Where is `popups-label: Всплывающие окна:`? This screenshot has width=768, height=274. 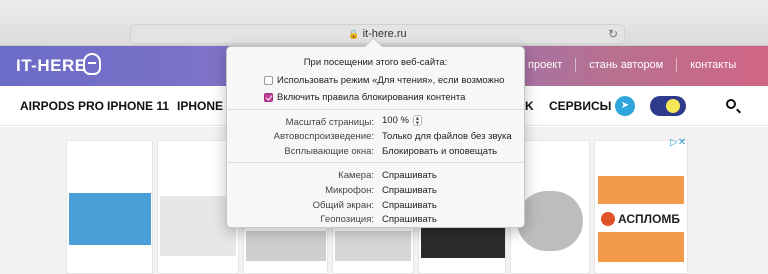
popups-label: Всплывающие окна: is located at coordinates (329, 151).